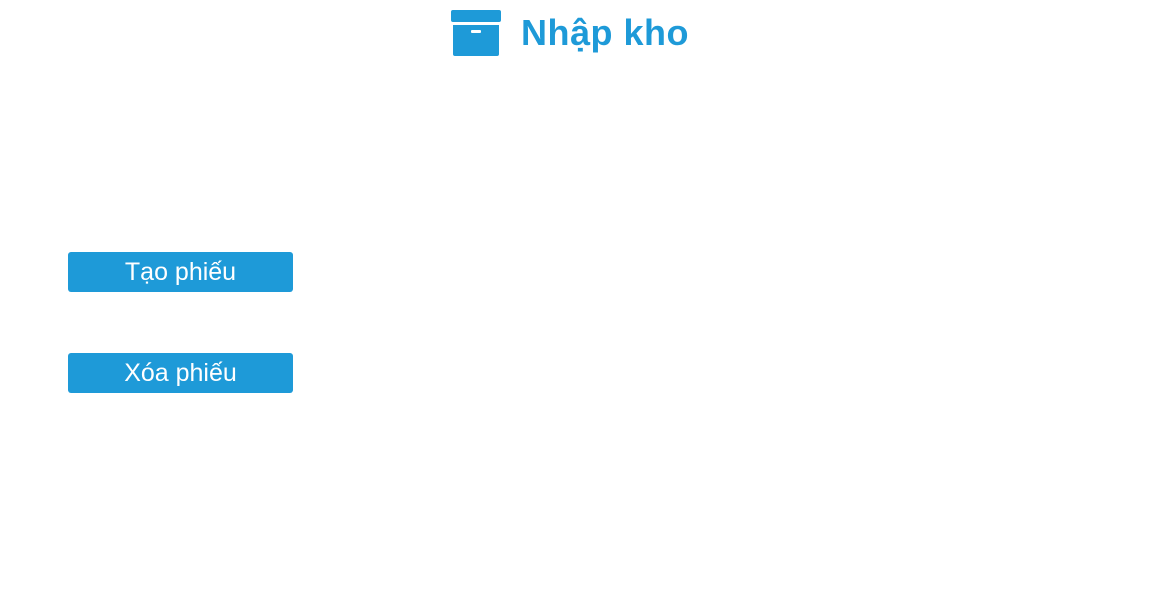 The width and height of the screenshot is (1150, 600). I want to click on page-header: Nhập kho, so click(570, 33).